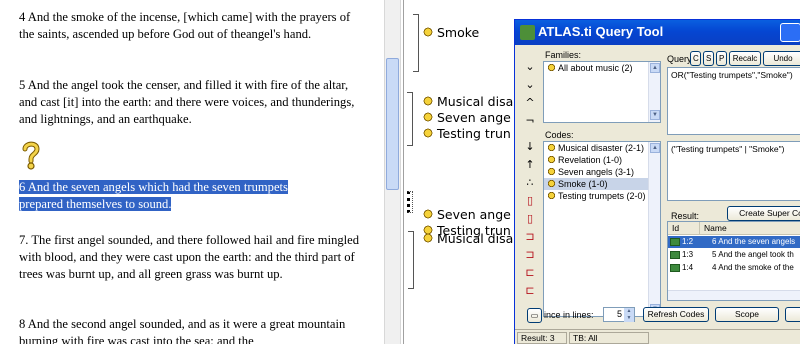 Image resolution: width=800 pixels, height=344 pixels. Describe the element at coordinates (450, 33) in the screenshot. I see `margin-code-smoke: Smoke` at that location.